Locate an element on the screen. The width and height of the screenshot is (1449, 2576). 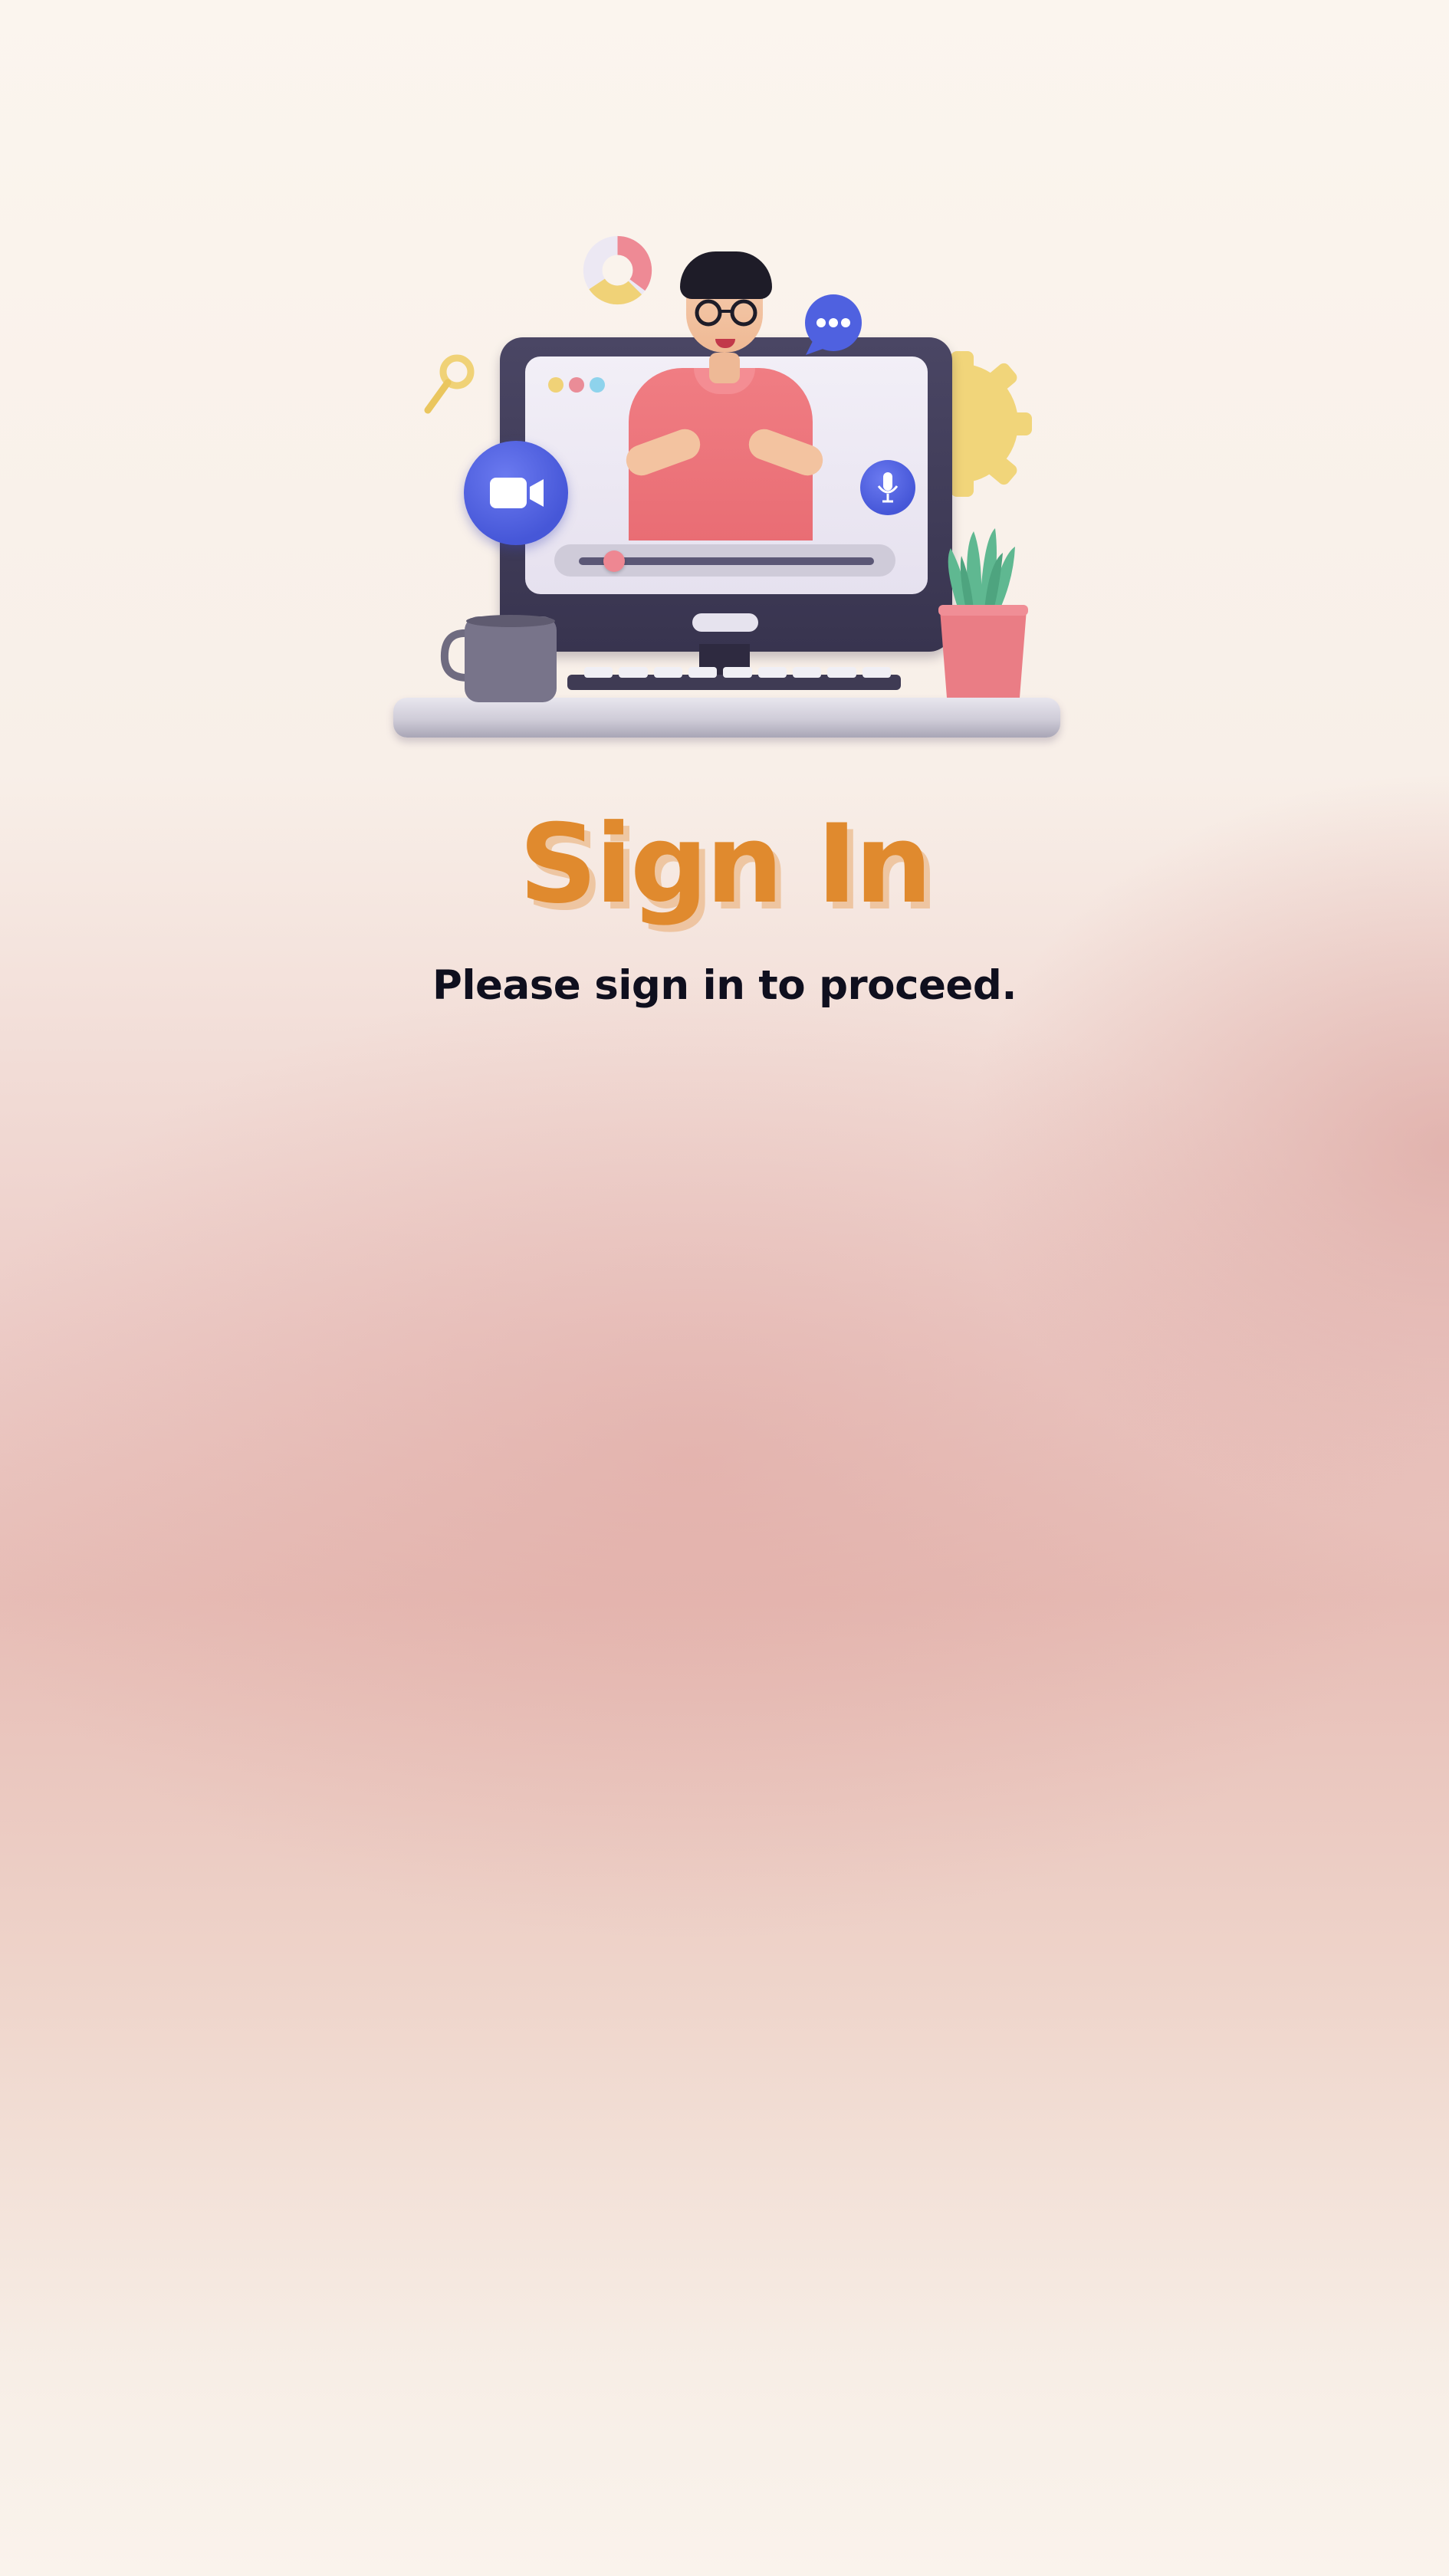
plant-icon is located at coordinates (983, 613).